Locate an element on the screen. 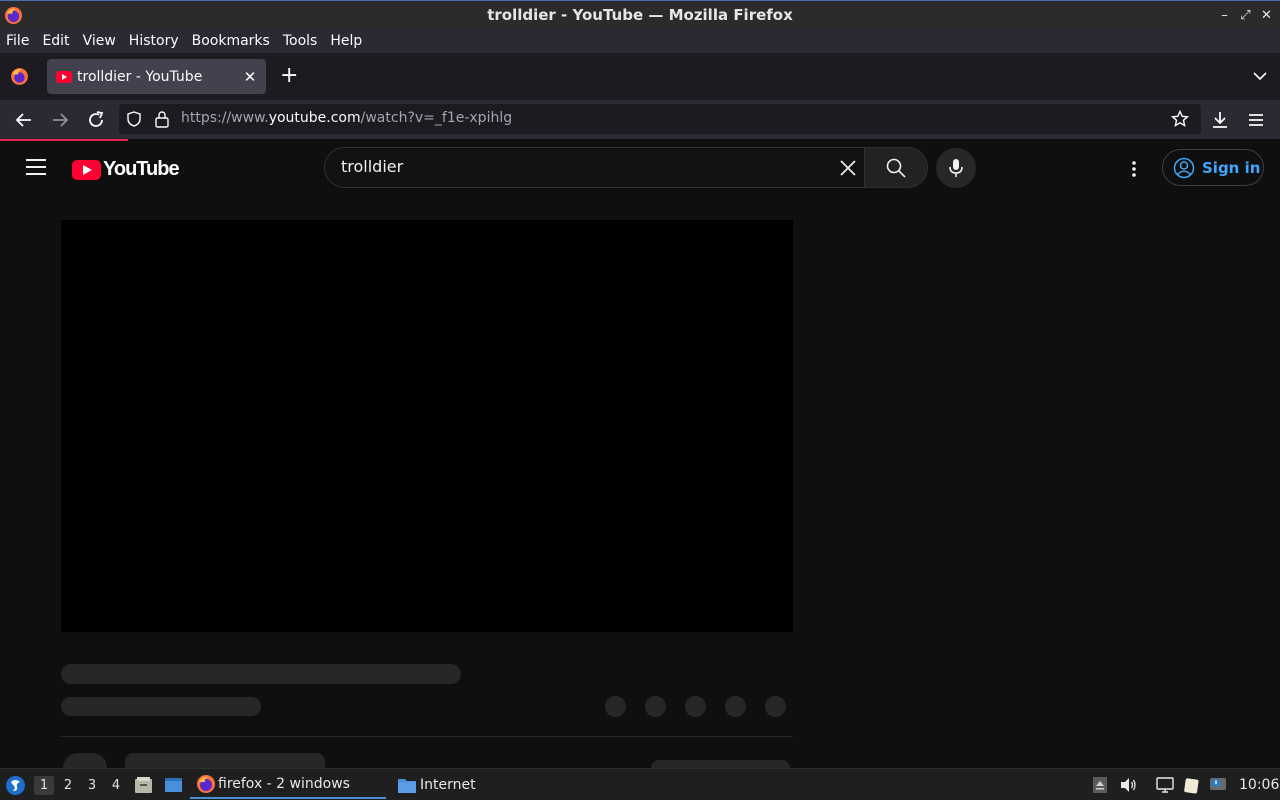  youtube-logo: YouTube is located at coordinates (126, 169).